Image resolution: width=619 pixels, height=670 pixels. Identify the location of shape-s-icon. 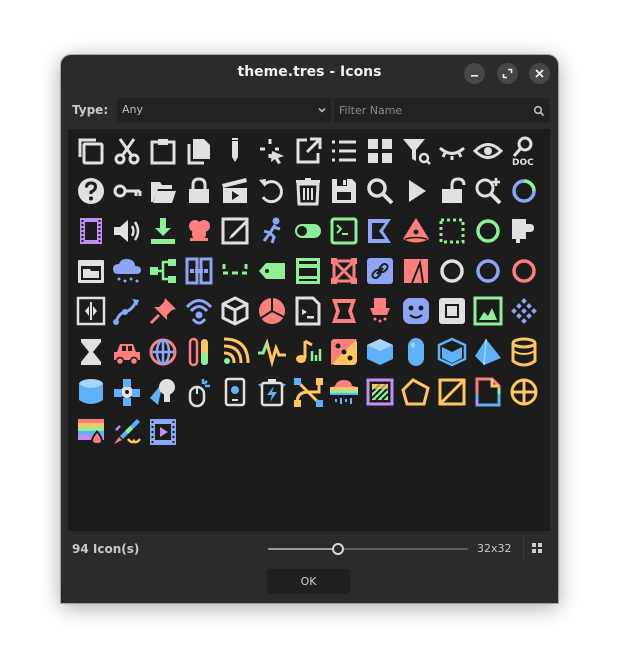
(344, 311).